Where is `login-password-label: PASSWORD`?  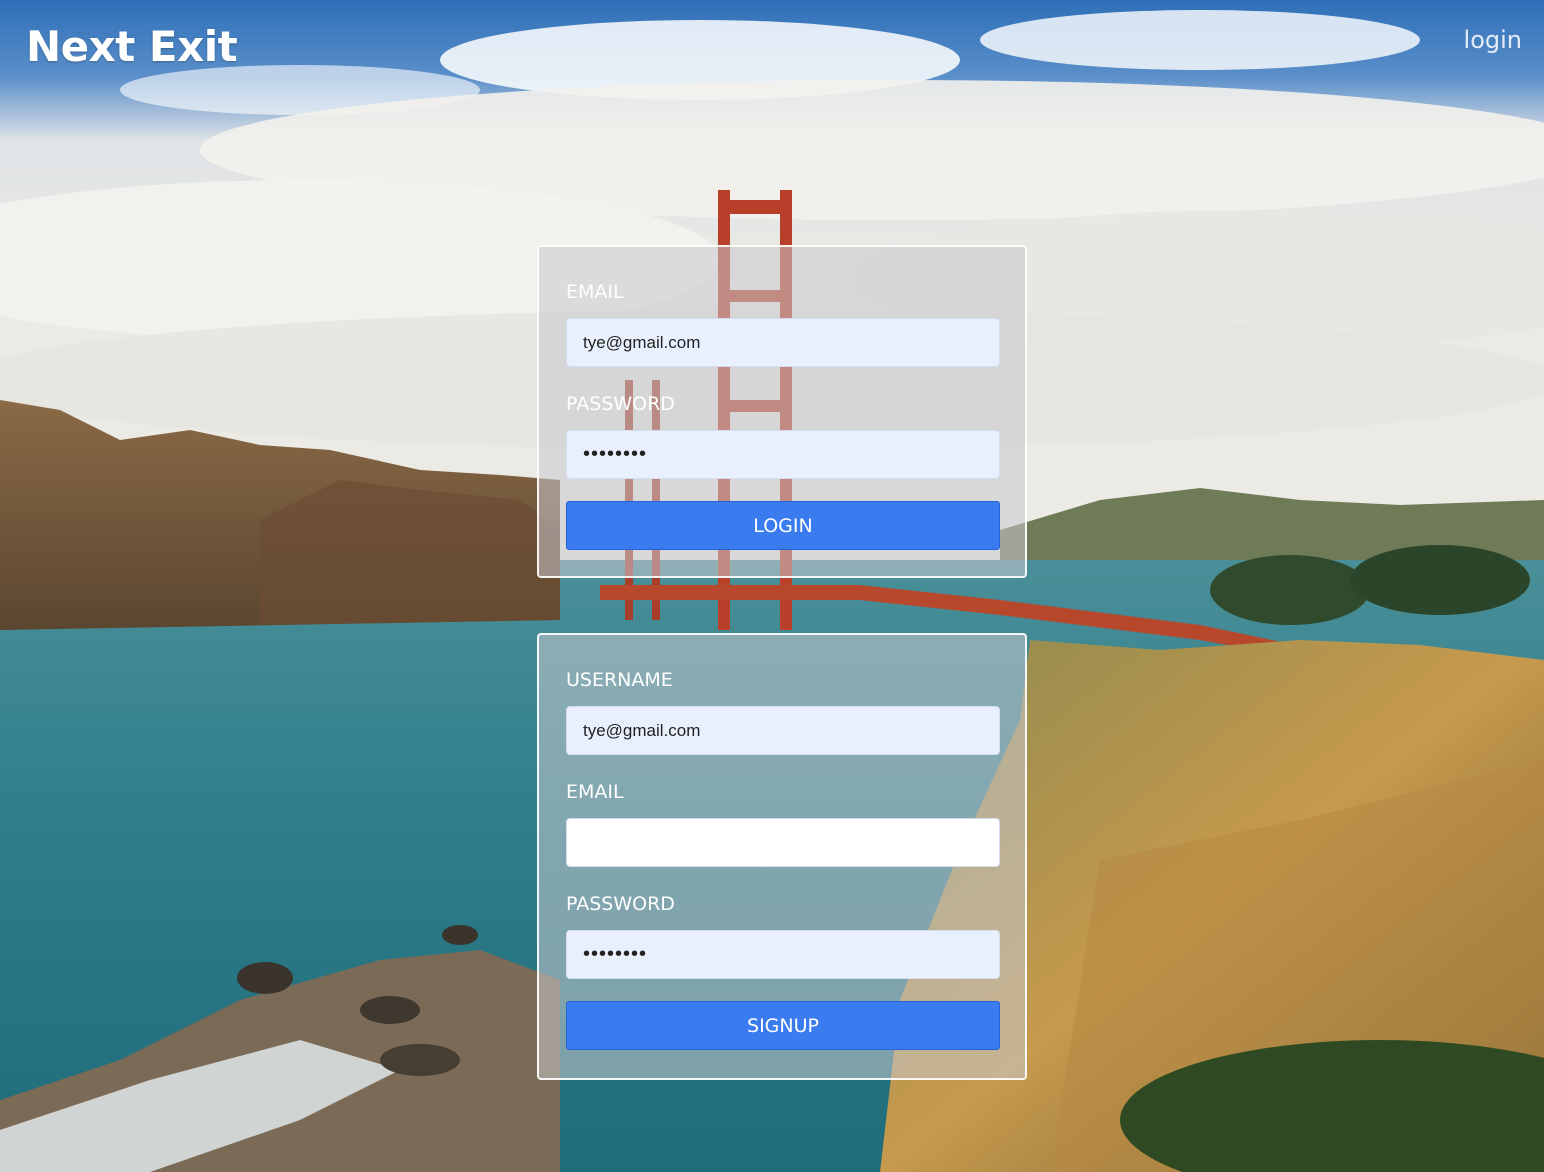 login-password-label: PASSWORD is located at coordinates (620, 404).